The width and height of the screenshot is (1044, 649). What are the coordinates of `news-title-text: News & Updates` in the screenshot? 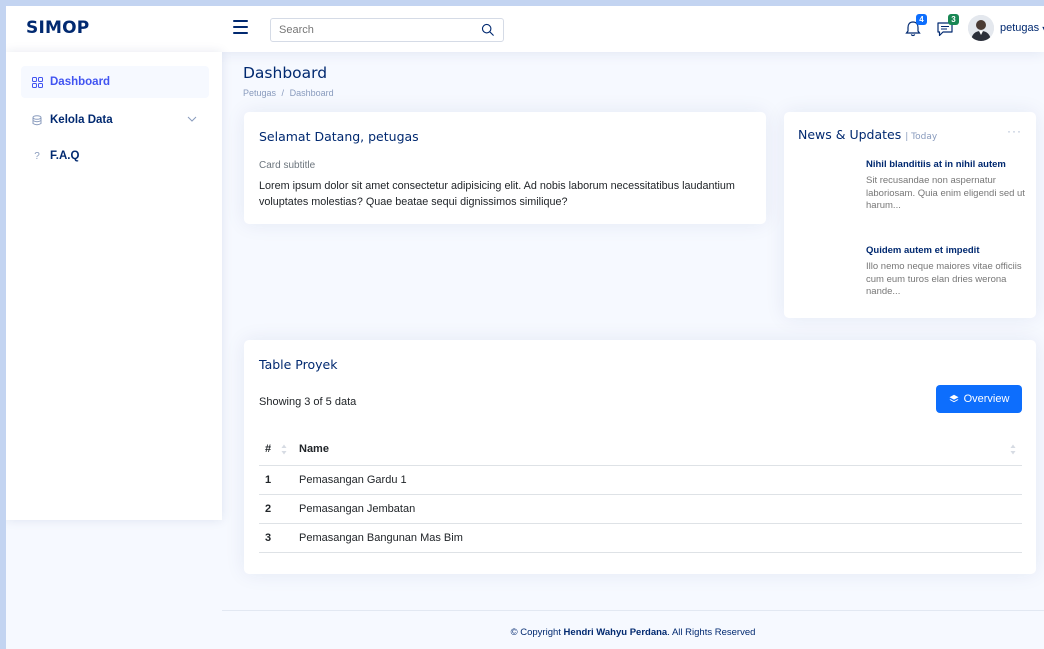 It's located at (850, 134).